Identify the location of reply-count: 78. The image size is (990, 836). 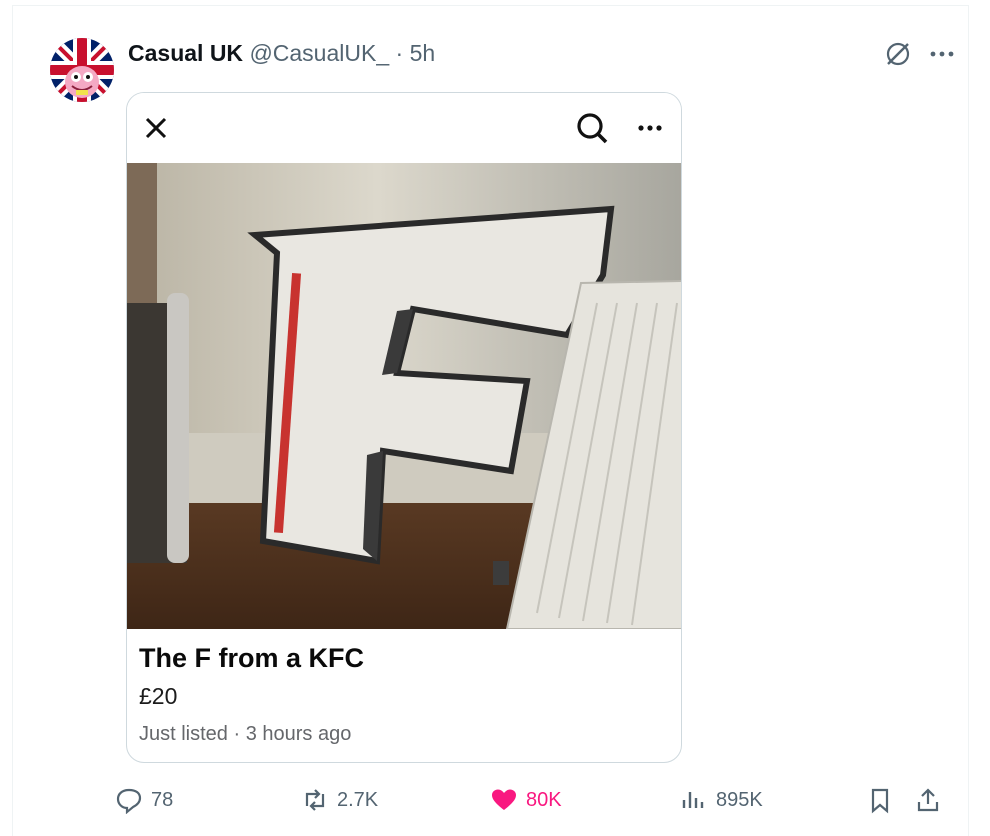
(162, 799).